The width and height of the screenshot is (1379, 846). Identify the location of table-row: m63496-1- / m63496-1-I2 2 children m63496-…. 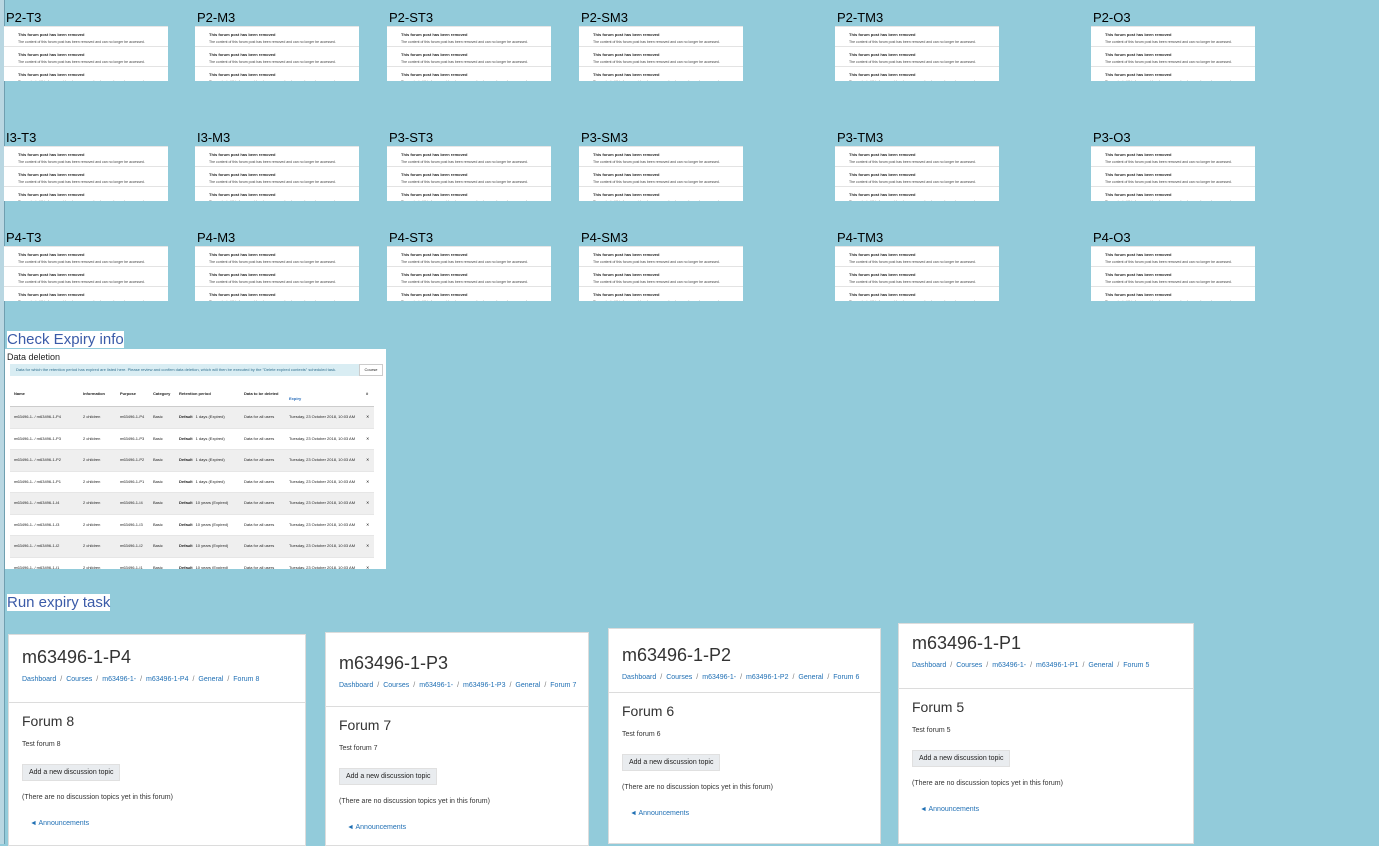
(192, 547).